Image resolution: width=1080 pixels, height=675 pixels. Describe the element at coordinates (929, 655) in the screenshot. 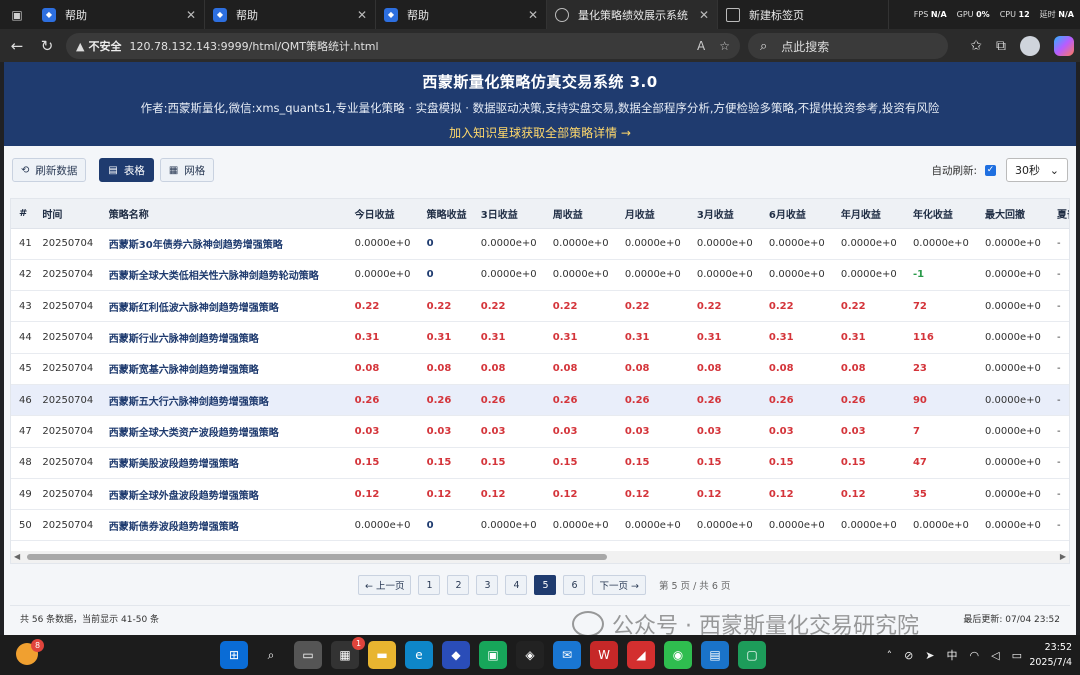

I see `location-icon: ➤` at that location.